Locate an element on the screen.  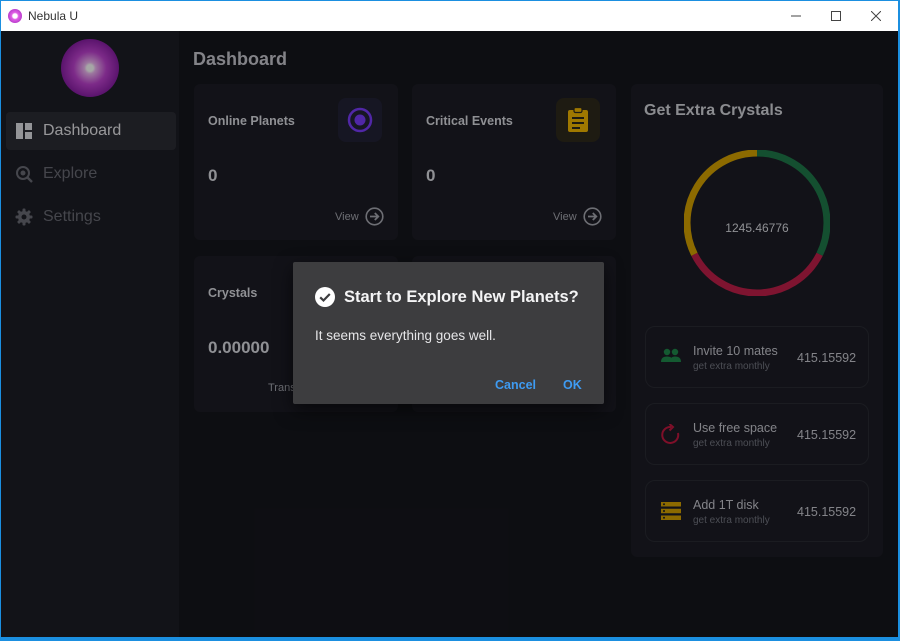
window-border is located at coordinates (450, 639).